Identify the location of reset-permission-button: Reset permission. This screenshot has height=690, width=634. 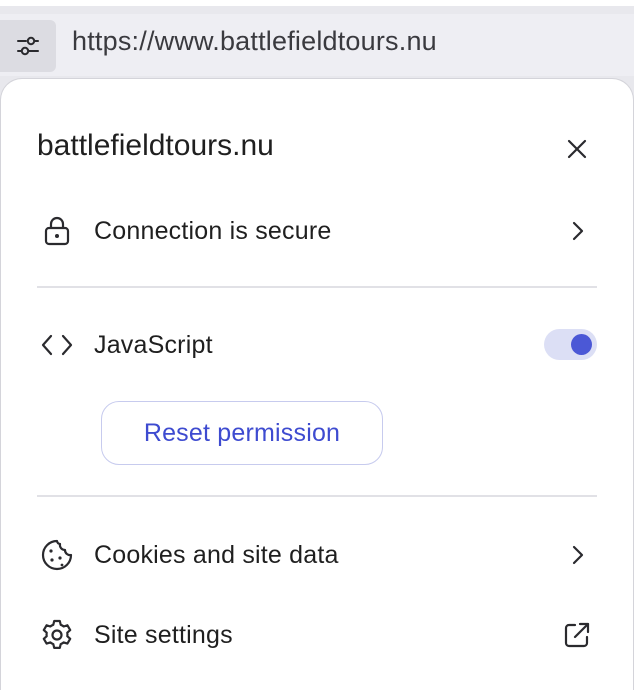
(242, 433).